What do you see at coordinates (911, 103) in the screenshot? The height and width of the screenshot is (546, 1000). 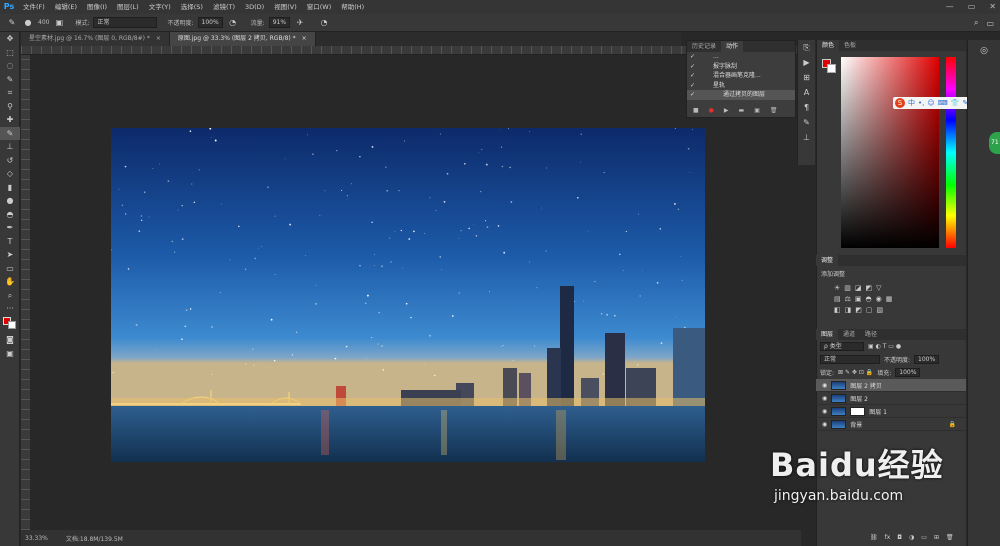 I see `chinese-mode-icon: 中` at bounding box center [911, 103].